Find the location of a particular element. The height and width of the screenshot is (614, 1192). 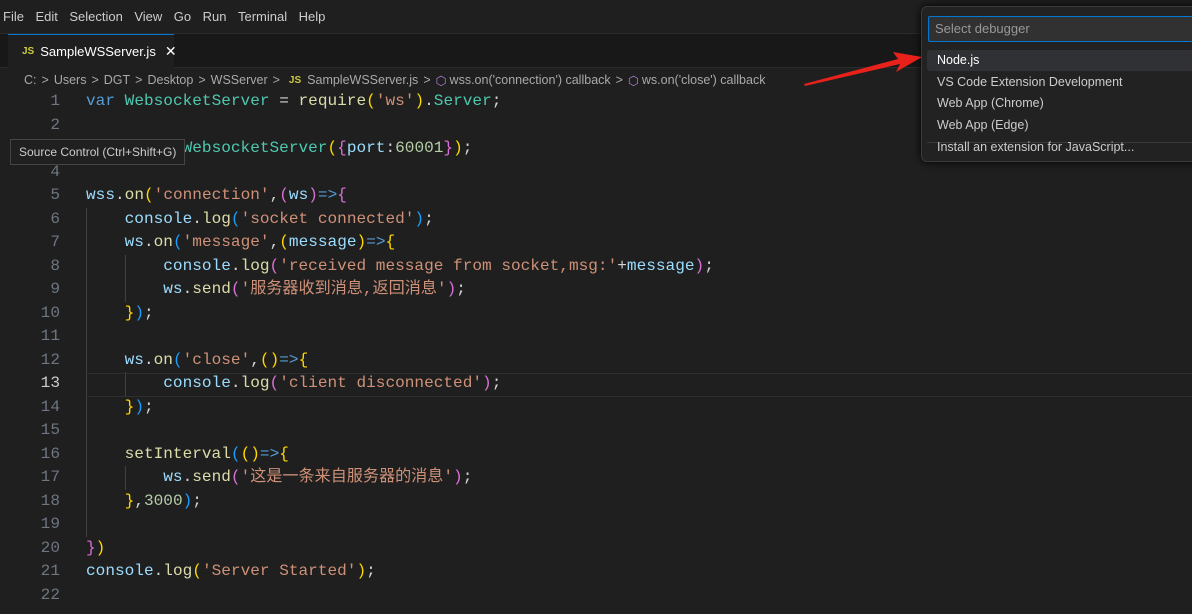

breadcrumb-item: C: is located at coordinates (30, 80).